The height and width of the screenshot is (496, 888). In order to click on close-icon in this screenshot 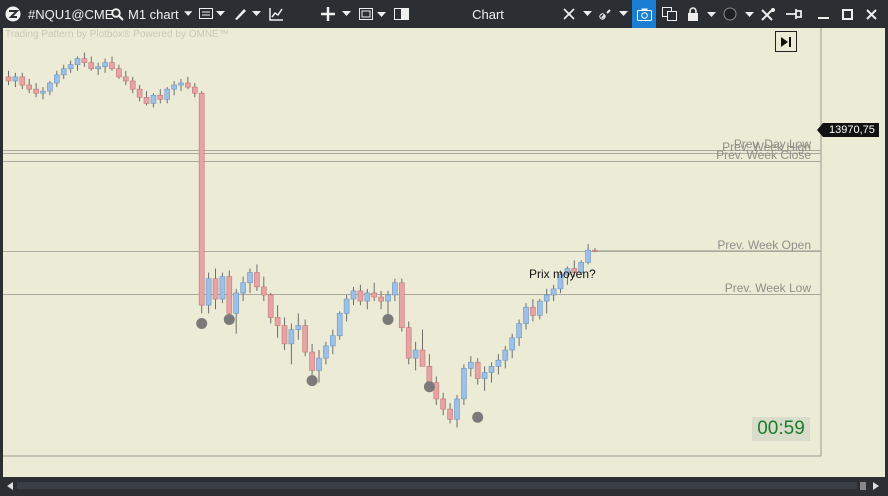, I will do `click(871, 14)`.